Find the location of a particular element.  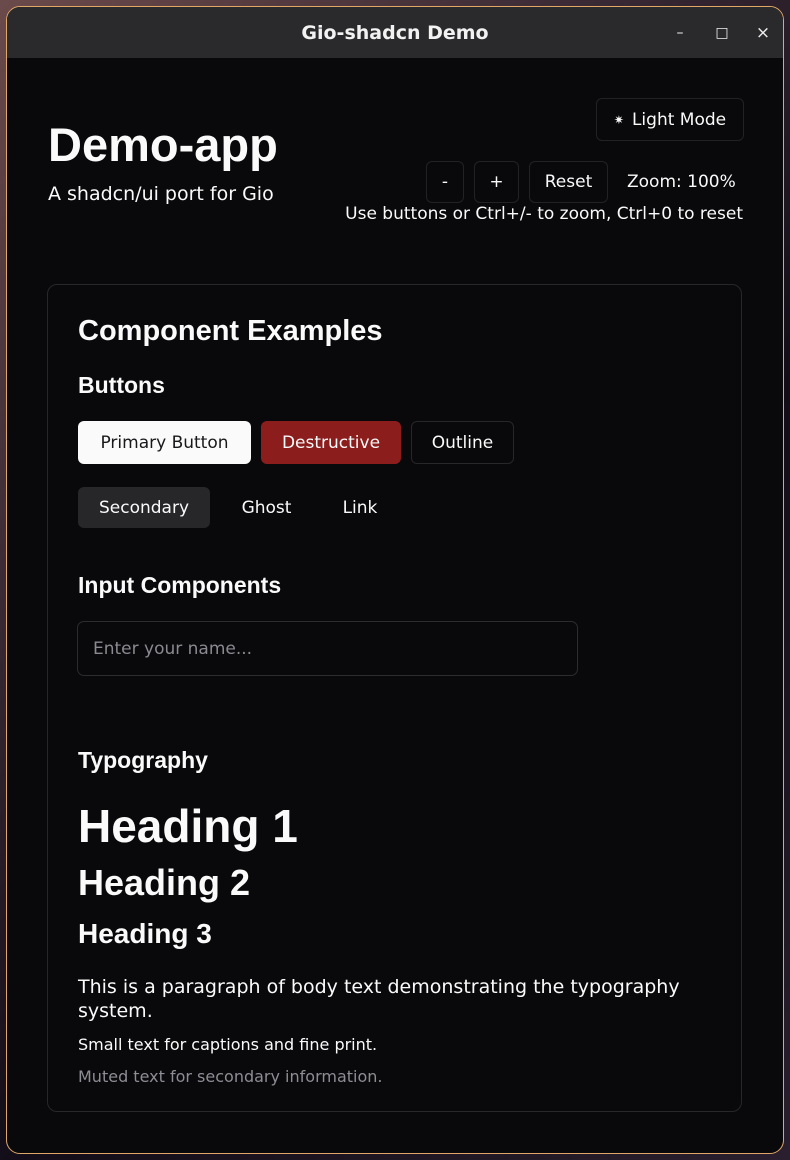

reset-zoom-button: Reset is located at coordinates (568, 182).